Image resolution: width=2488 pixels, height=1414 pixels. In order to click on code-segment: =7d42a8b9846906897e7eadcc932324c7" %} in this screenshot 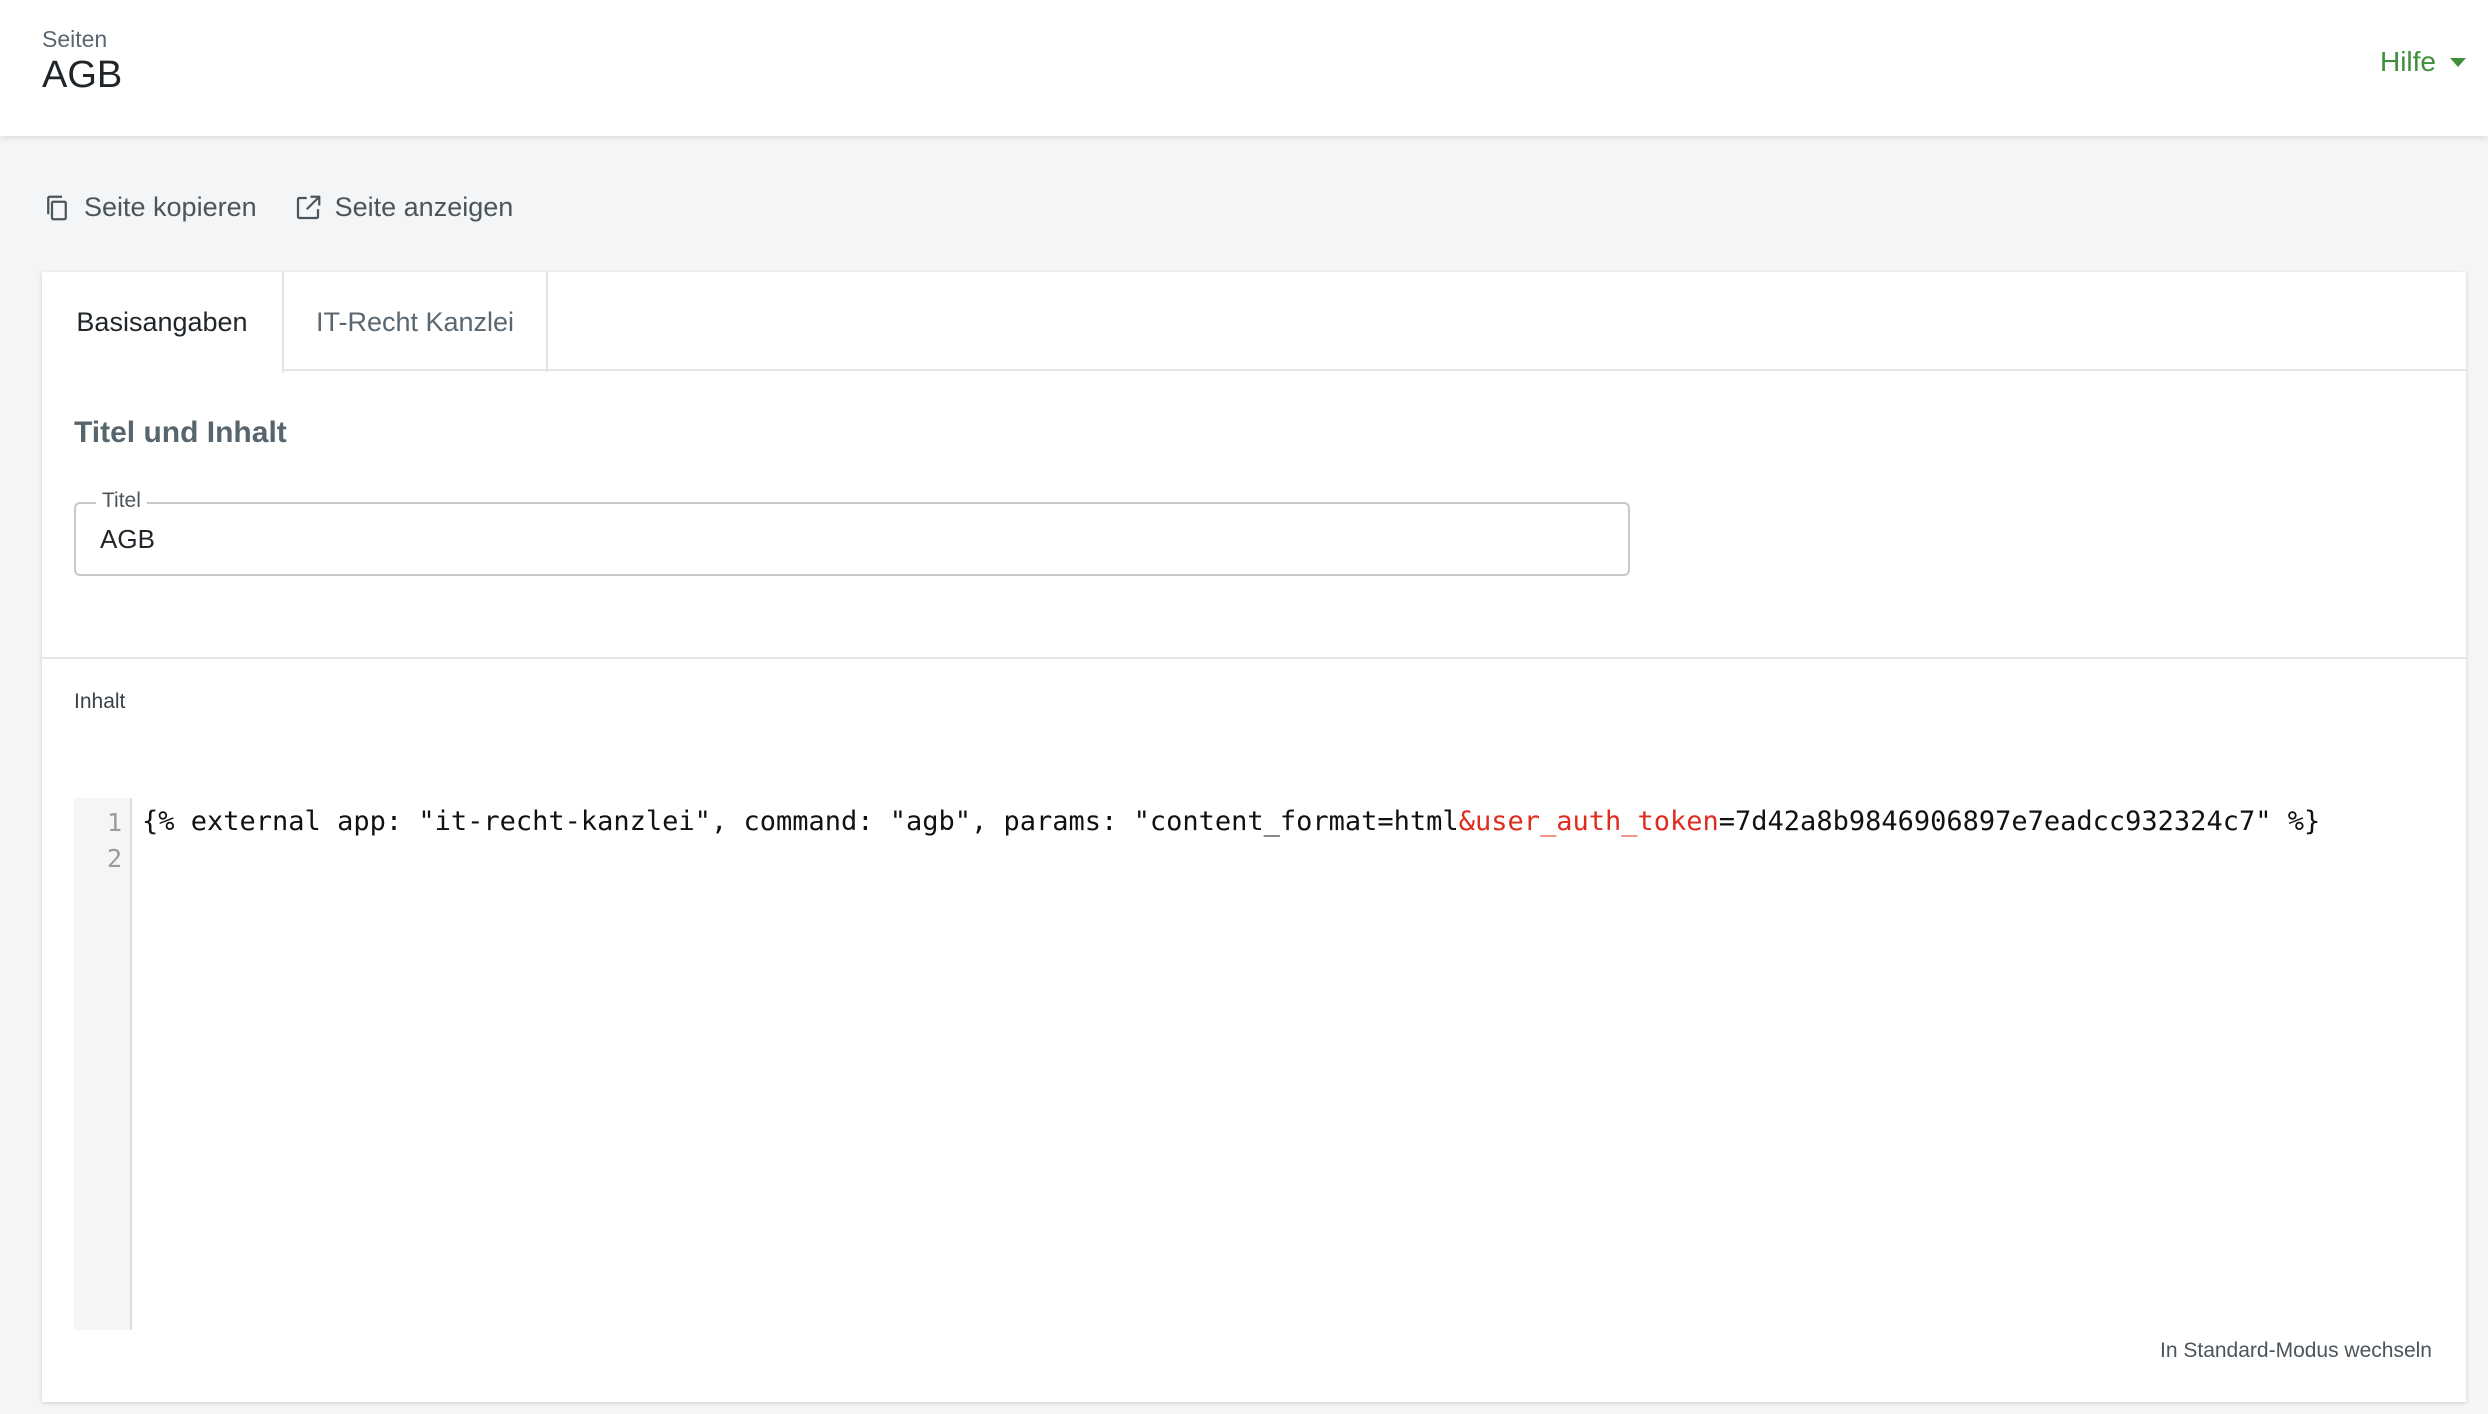, I will do `click(2019, 821)`.